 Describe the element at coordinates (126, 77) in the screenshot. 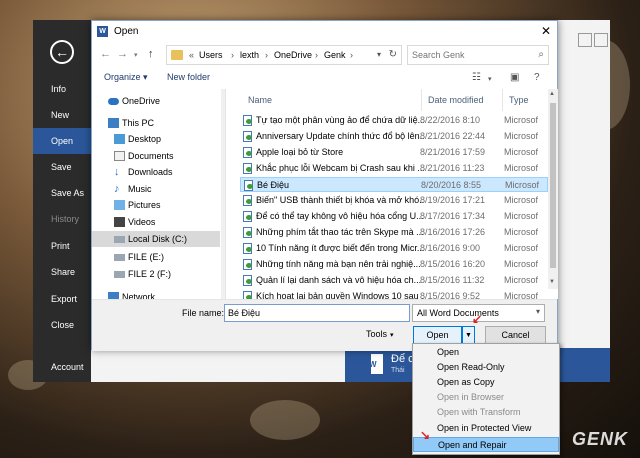

I see `organize-button: Organize ▾` at that location.